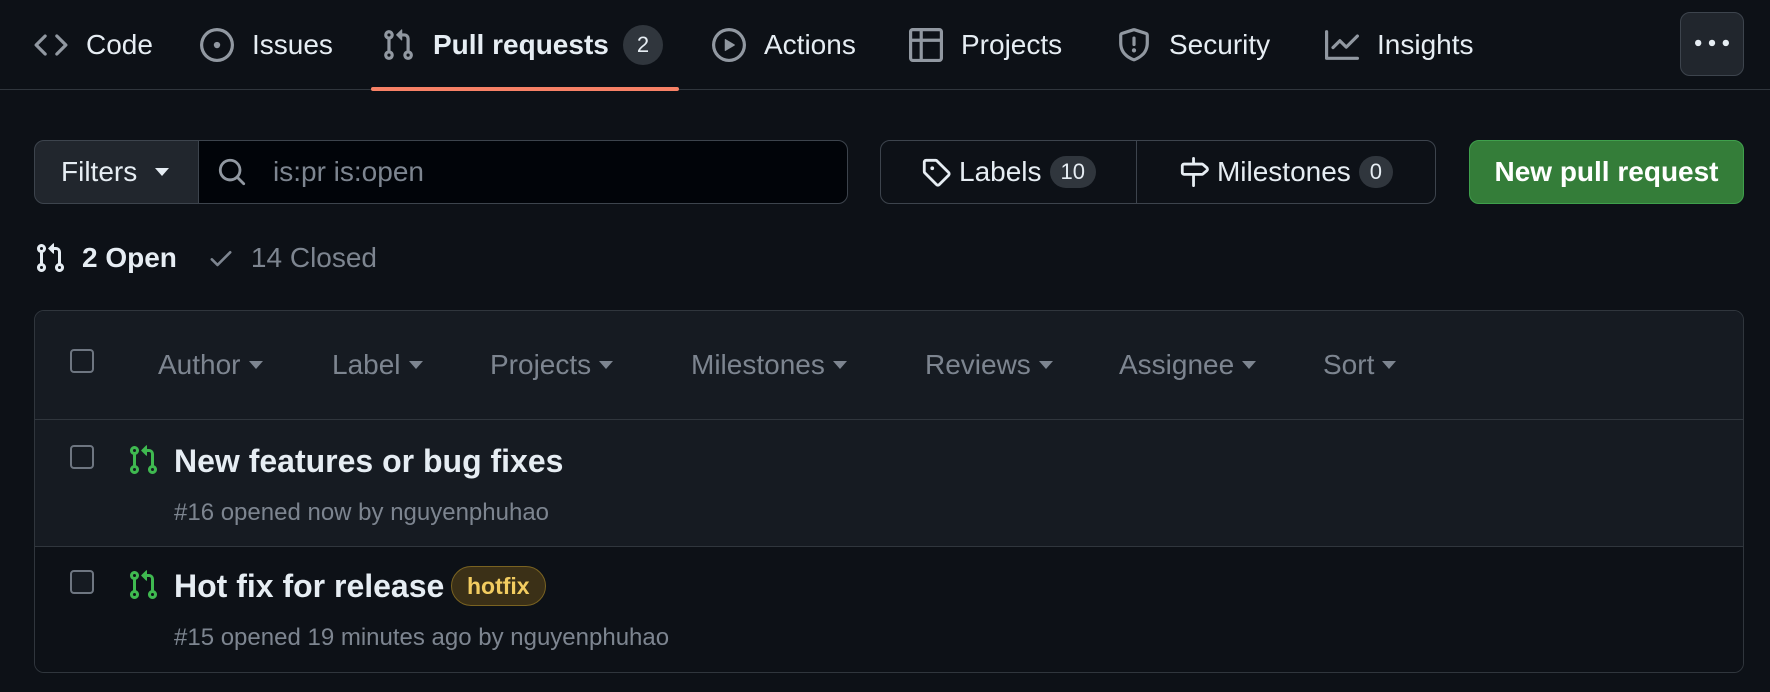 The height and width of the screenshot is (692, 1770). I want to click on reviews-filter: Reviews, so click(989, 364).